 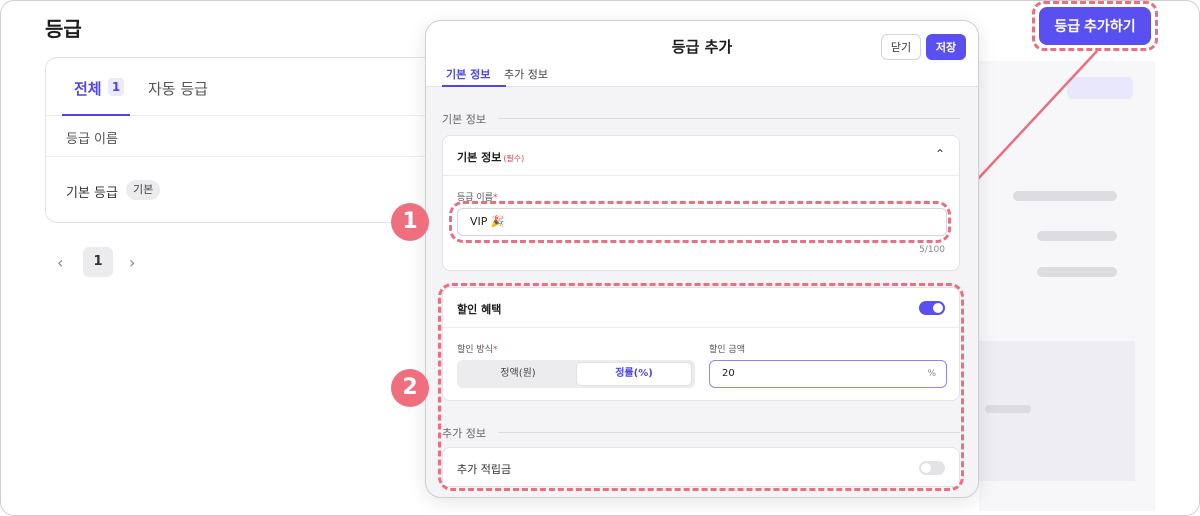 What do you see at coordinates (1100, 88) in the screenshot?
I see `blurred-chip` at bounding box center [1100, 88].